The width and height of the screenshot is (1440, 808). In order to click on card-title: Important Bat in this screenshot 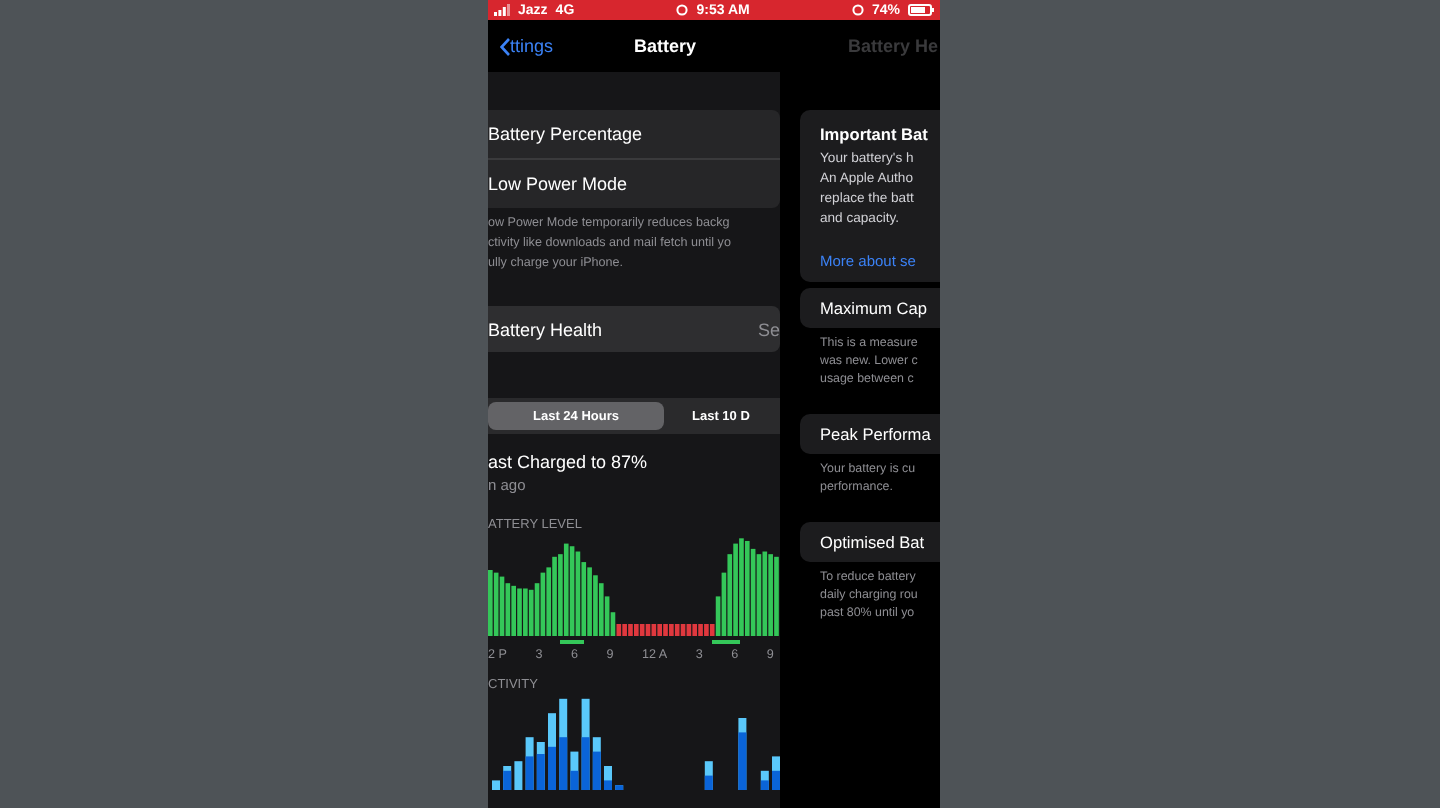, I will do `click(875, 134)`.